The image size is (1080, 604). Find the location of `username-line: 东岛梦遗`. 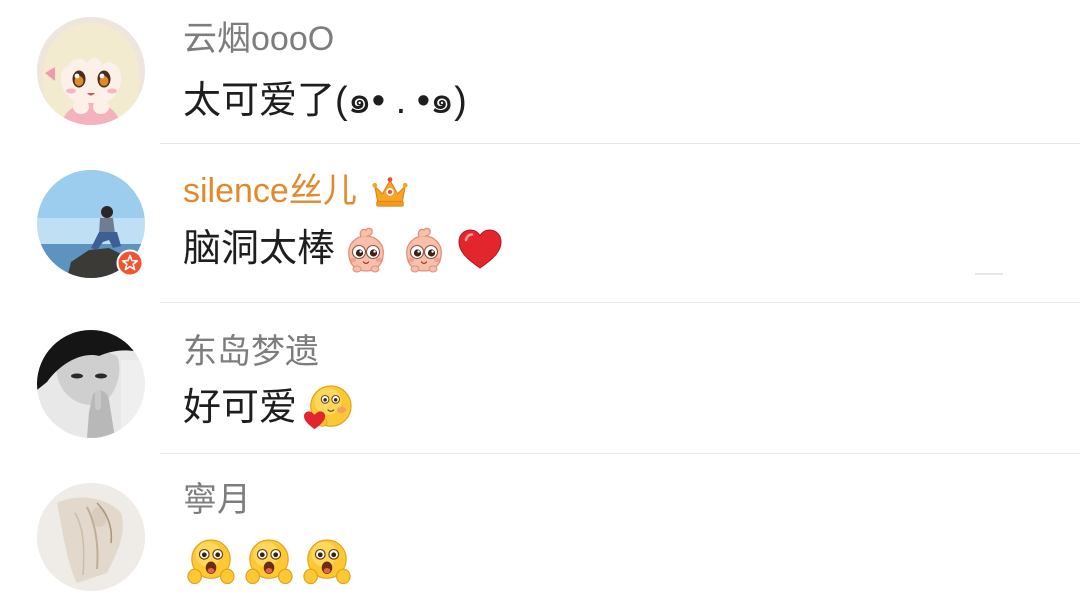

username-line: 东岛梦遗 is located at coordinates (251, 352).